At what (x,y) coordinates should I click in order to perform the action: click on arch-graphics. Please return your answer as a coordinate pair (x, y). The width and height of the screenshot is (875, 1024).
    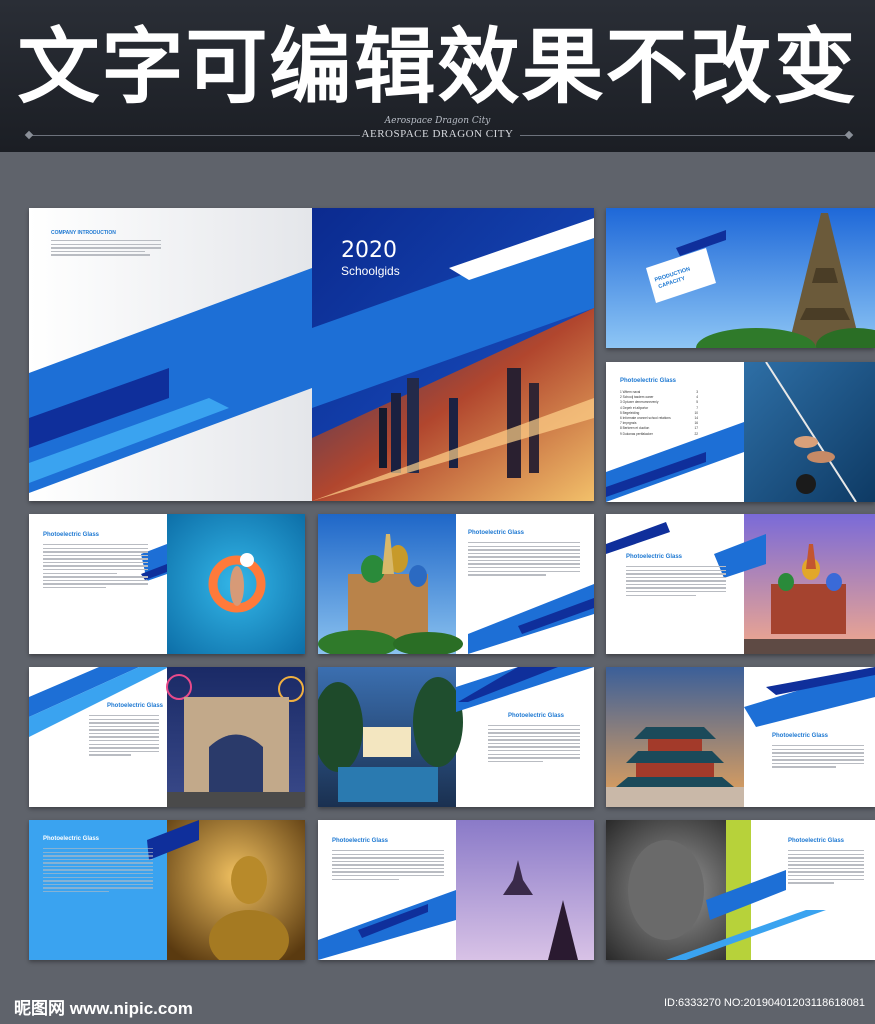
    Looking at the image, I should click on (167, 737).